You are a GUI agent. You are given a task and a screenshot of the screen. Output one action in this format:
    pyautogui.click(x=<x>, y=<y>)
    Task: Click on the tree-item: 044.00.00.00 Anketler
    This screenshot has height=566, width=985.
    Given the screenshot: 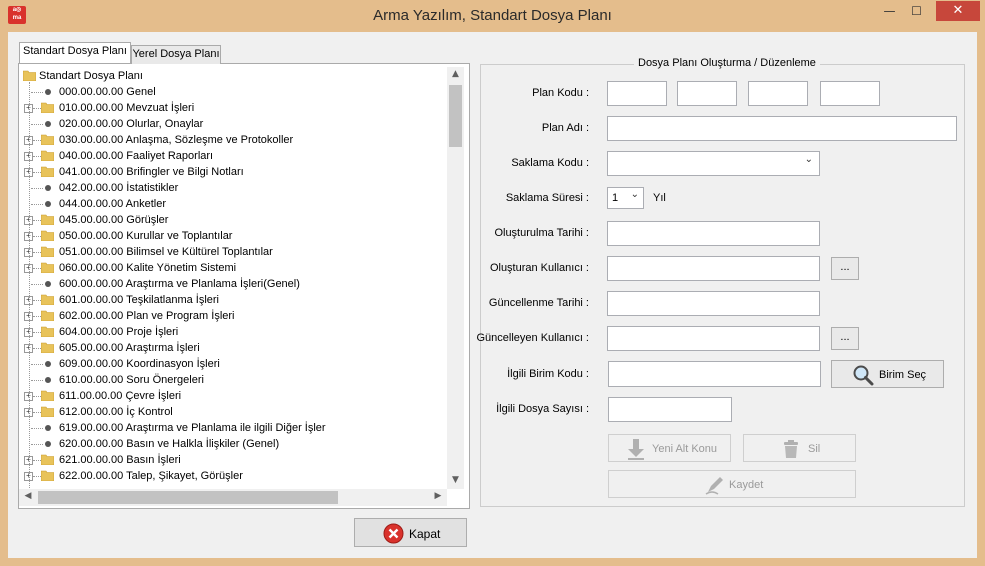 What is the action you would take?
    pyautogui.click(x=234, y=204)
    